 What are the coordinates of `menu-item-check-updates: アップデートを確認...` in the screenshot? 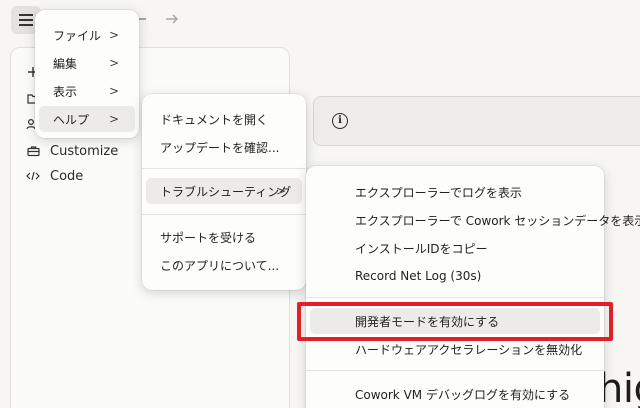 It's located at (224, 147).